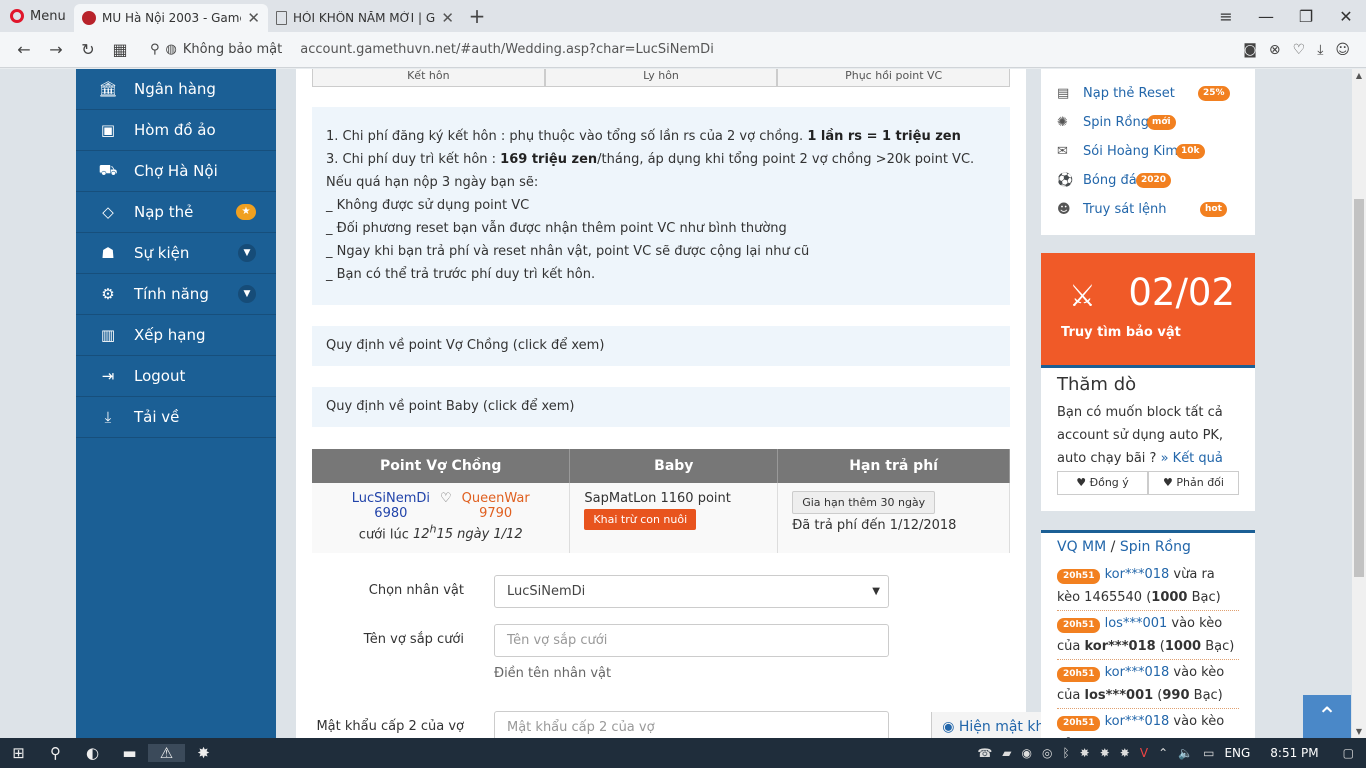 The height and width of the screenshot is (768, 1366). I want to click on wife-name: QueenWar, so click(496, 498).